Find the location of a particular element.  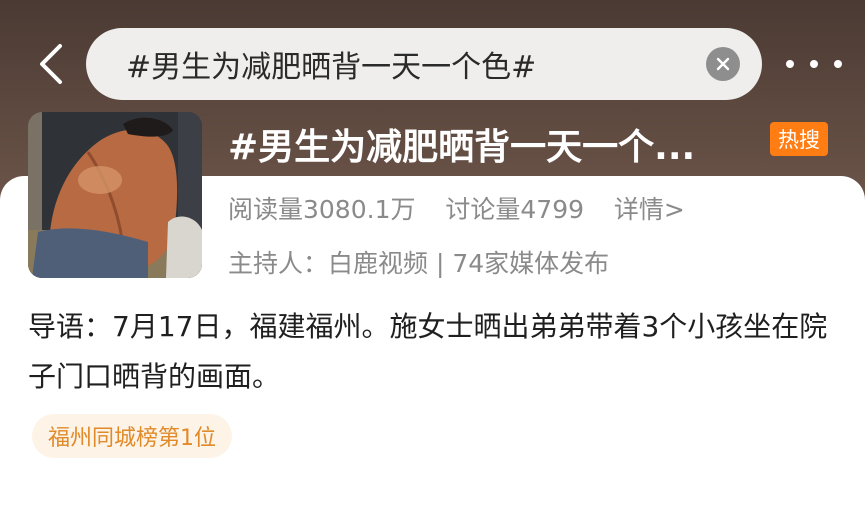

topic-stats: 阅读量3080.1万 讨论量4799 详情> is located at coordinates (456, 208).